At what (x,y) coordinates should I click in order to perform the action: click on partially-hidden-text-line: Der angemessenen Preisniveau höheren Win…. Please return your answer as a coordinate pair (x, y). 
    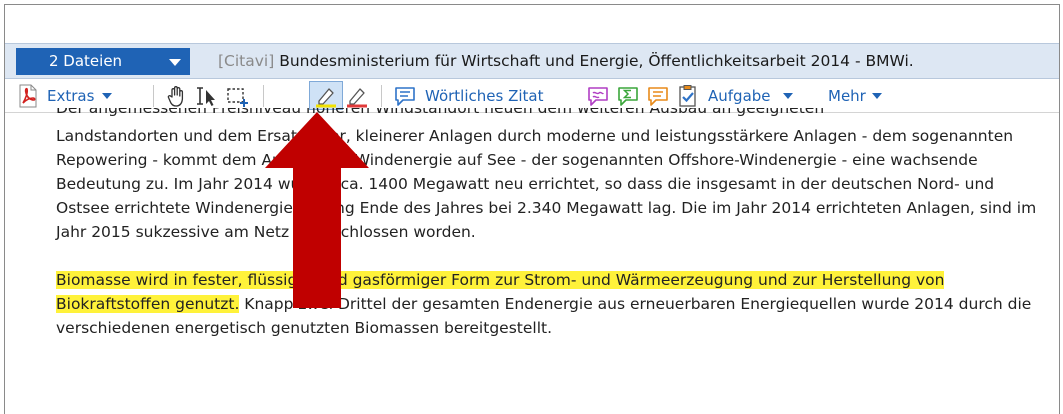
    Looking at the image, I should click on (440, 112).